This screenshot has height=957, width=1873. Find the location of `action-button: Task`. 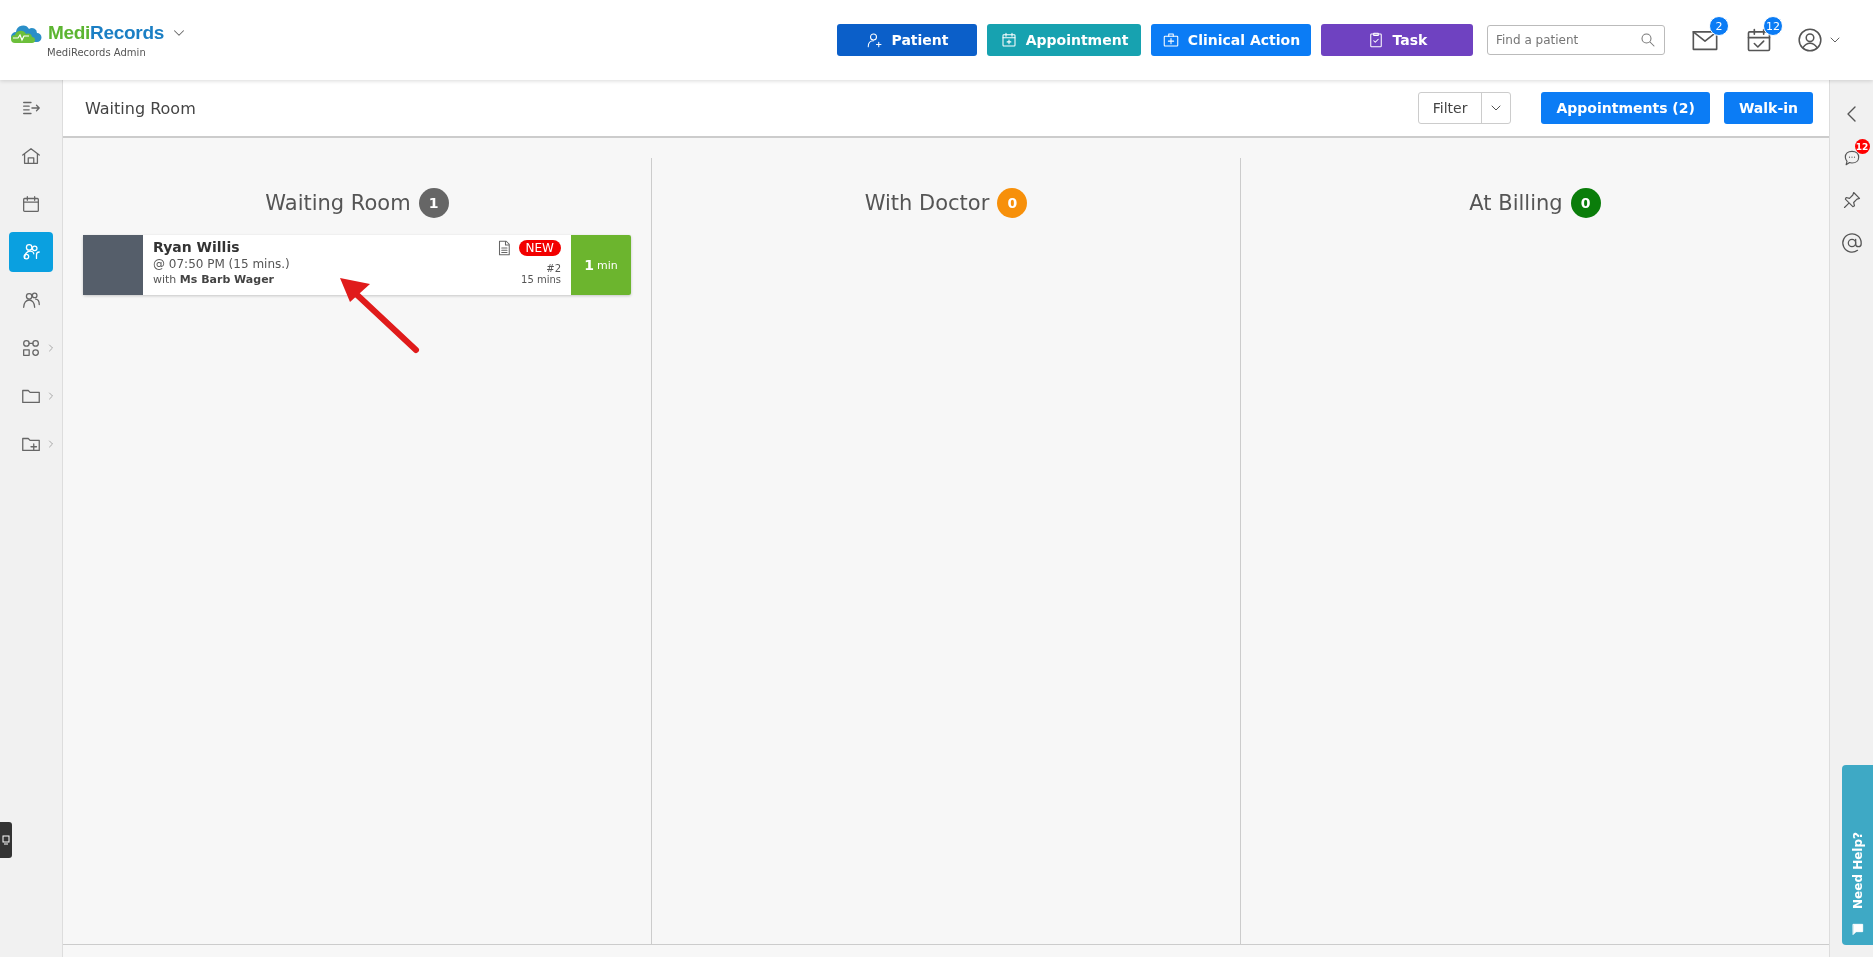

action-button: Task is located at coordinates (1397, 40).